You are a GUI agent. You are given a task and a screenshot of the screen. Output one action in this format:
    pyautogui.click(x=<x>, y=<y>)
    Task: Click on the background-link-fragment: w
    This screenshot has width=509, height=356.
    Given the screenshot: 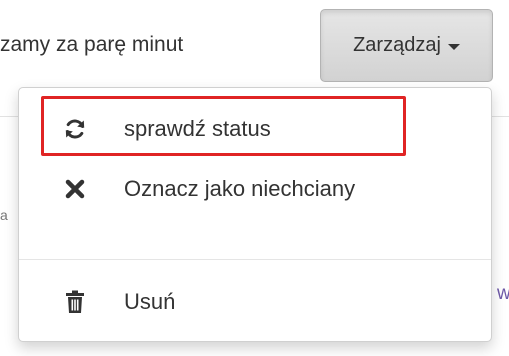 What is the action you would take?
    pyautogui.click(x=503, y=294)
    